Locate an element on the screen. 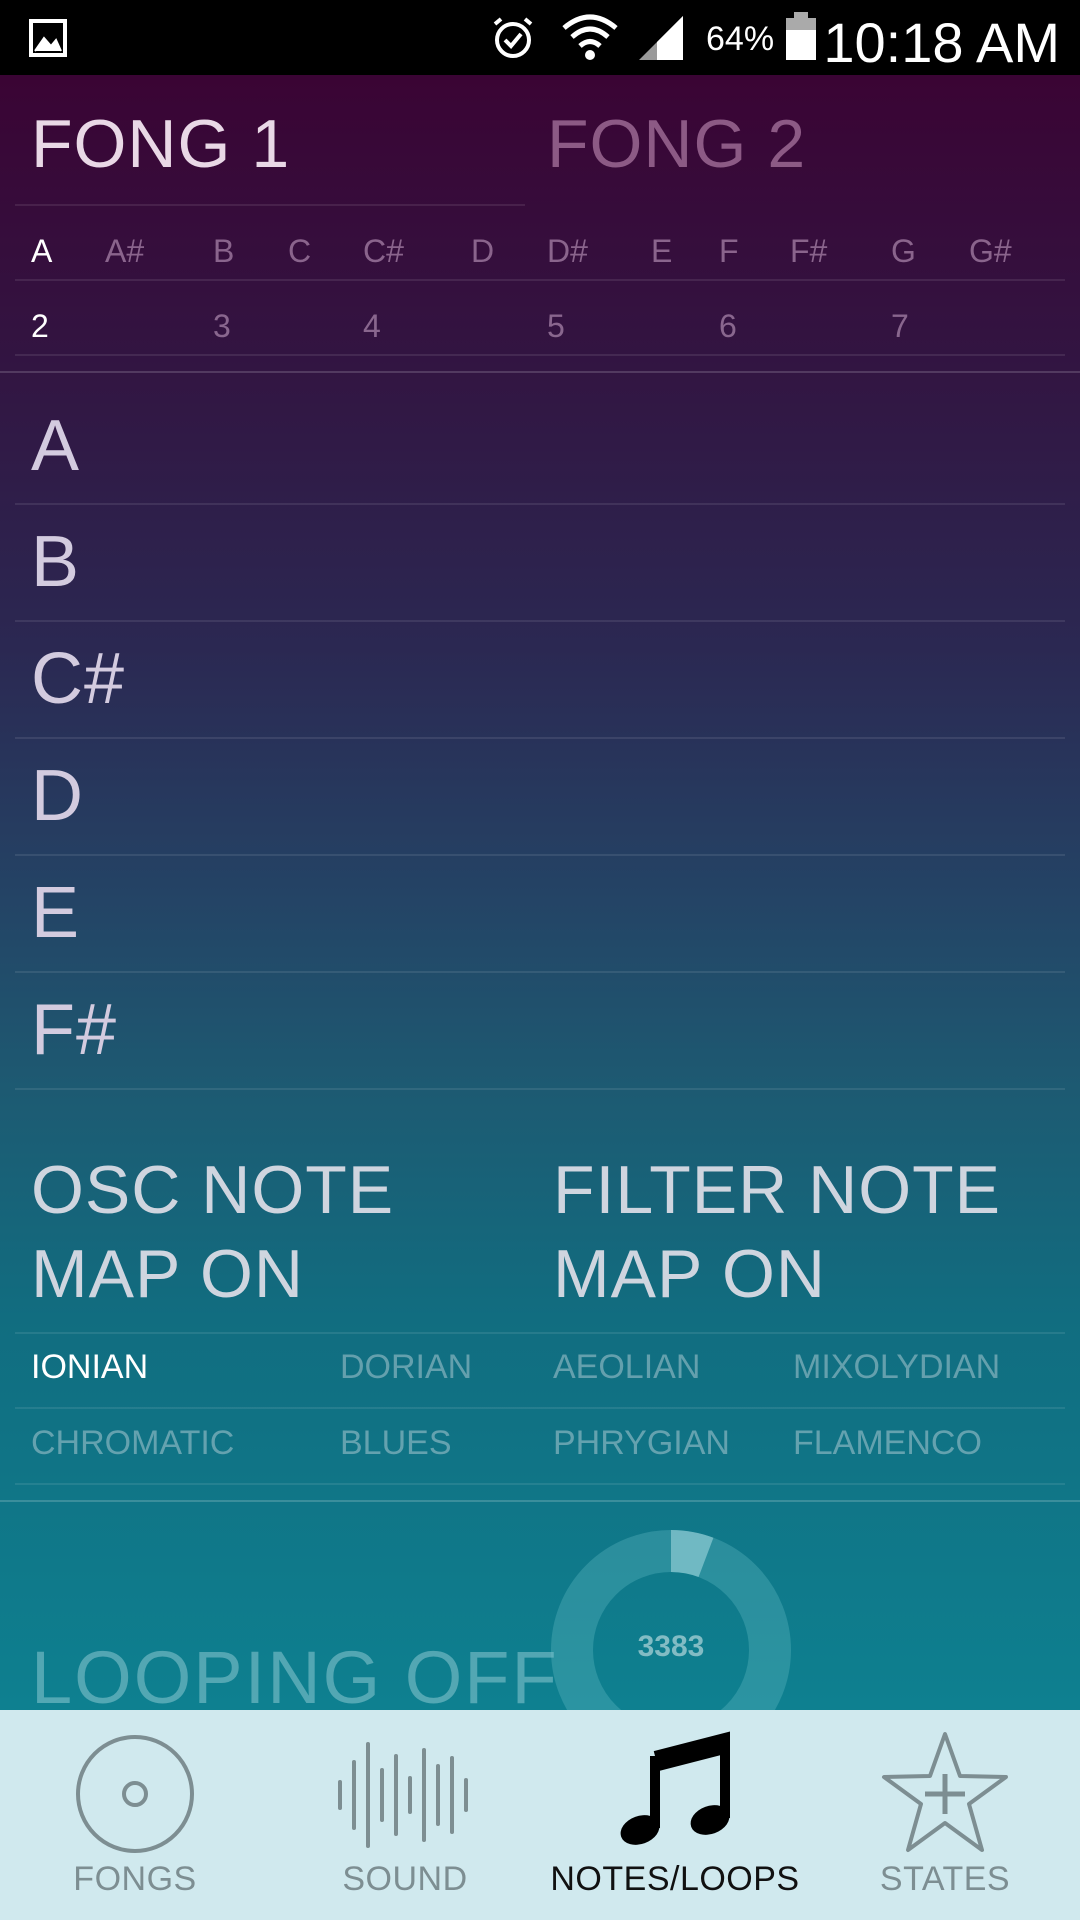 This screenshot has width=1080, height=1920. key-option: B is located at coordinates (223, 251).